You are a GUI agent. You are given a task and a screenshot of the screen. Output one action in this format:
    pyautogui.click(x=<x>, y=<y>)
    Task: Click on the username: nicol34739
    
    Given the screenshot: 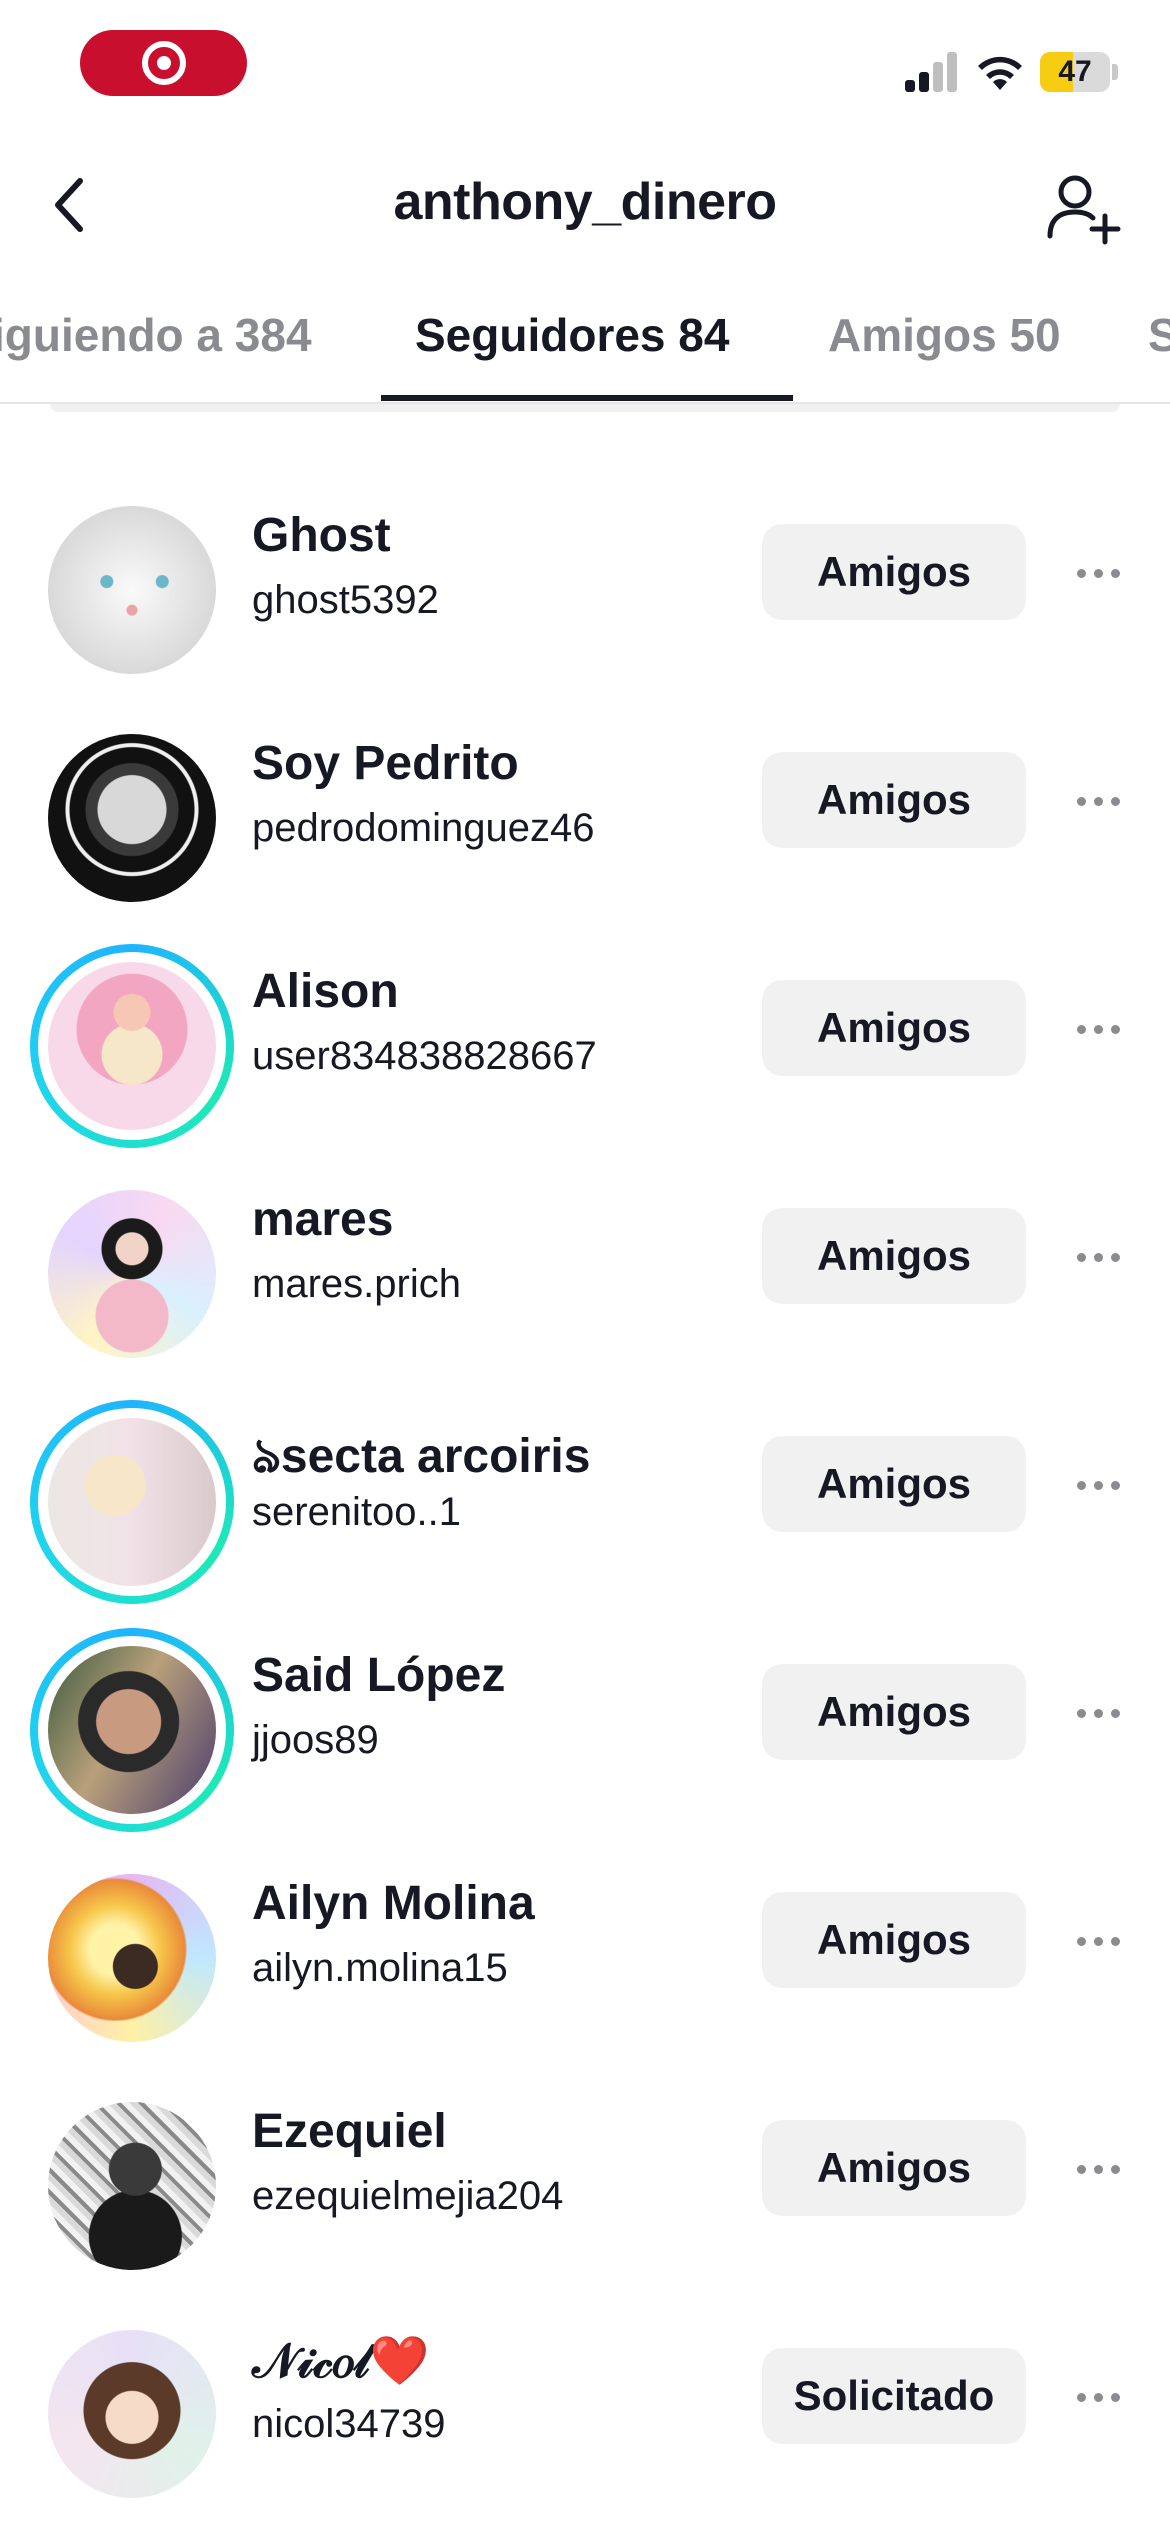 What is the action you would take?
    pyautogui.click(x=349, y=2424)
    